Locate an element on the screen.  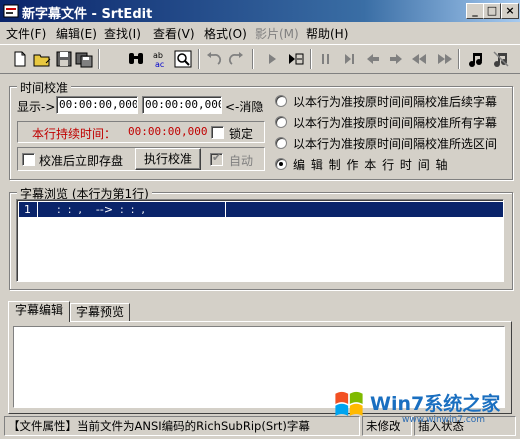
undo-icon is located at coordinates (214, 59).